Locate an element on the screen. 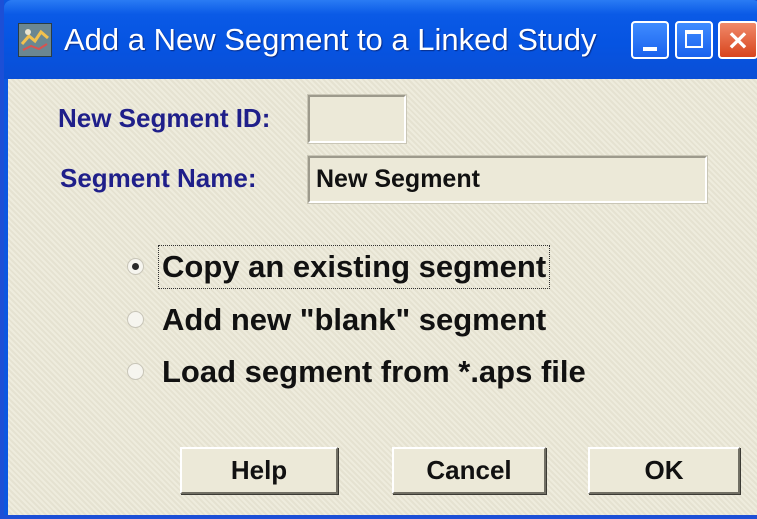  app-icon is located at coordinates (35, 40).